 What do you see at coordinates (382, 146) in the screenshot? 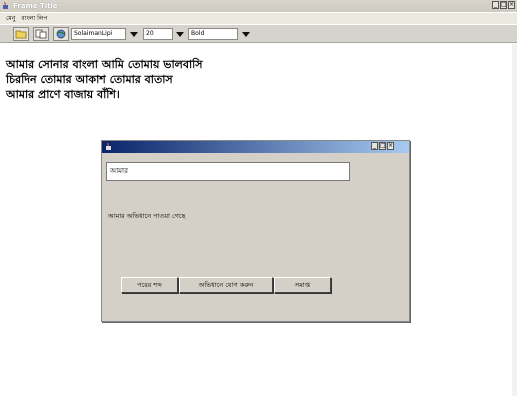
I see `dialog-maximize-button: □` at bounding box center [382, 146].